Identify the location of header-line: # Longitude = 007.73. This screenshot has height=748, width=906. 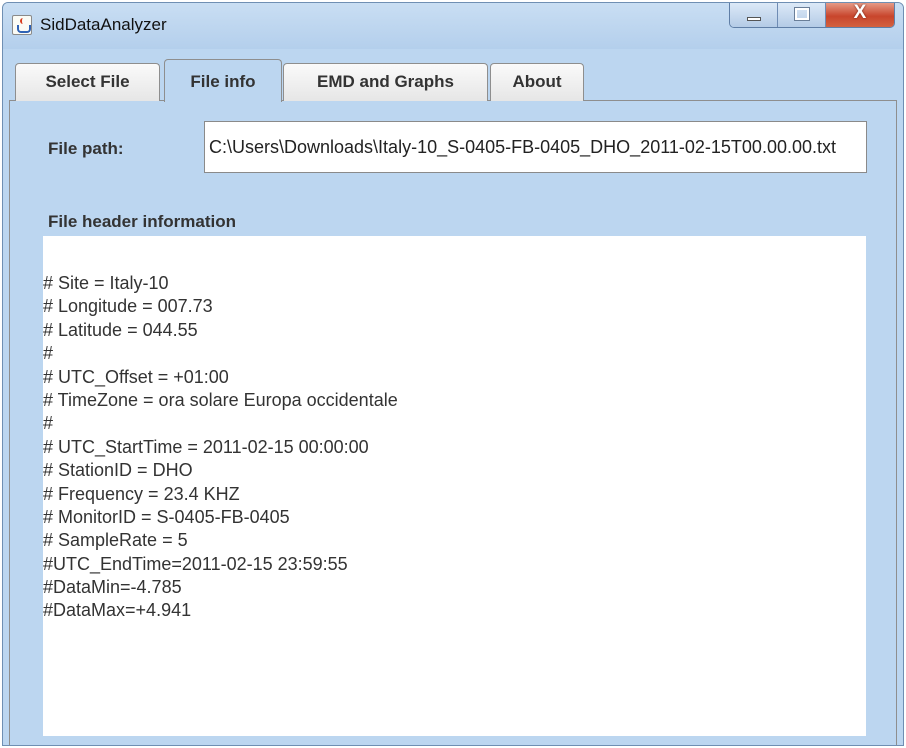
(128, 306).